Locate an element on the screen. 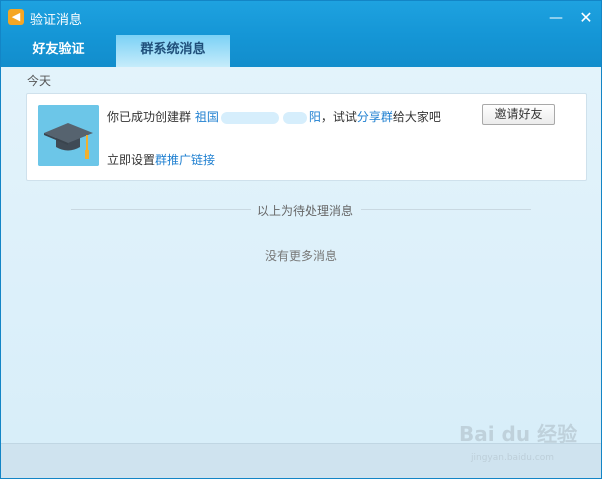  title-bar: ◀ 验证消息 — ✕ is located at coordinates (301, 18).